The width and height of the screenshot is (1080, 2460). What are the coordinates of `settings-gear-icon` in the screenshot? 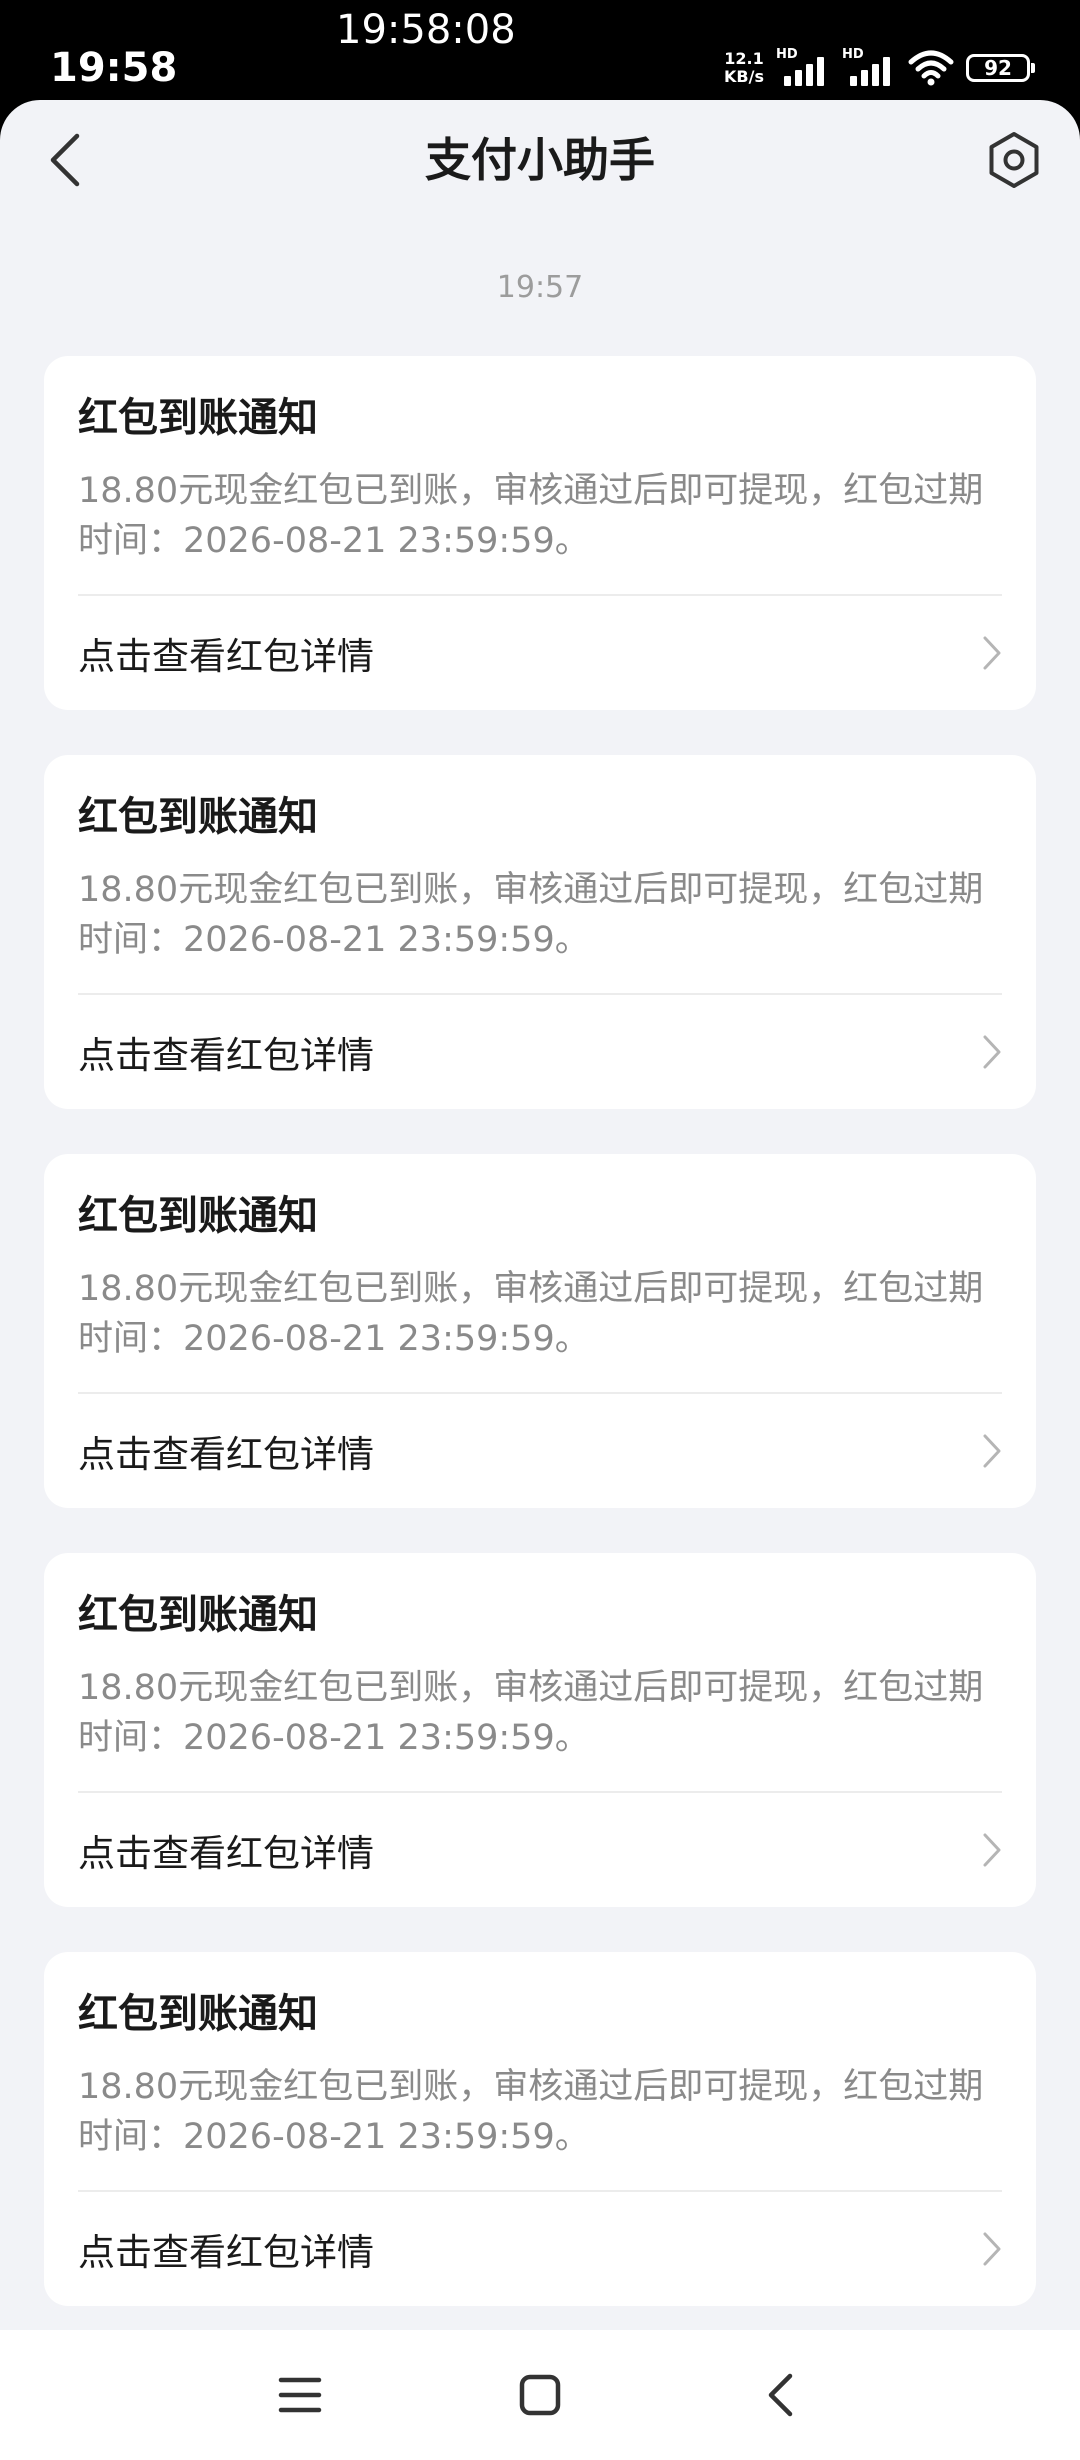 It's located at (1014, 160).